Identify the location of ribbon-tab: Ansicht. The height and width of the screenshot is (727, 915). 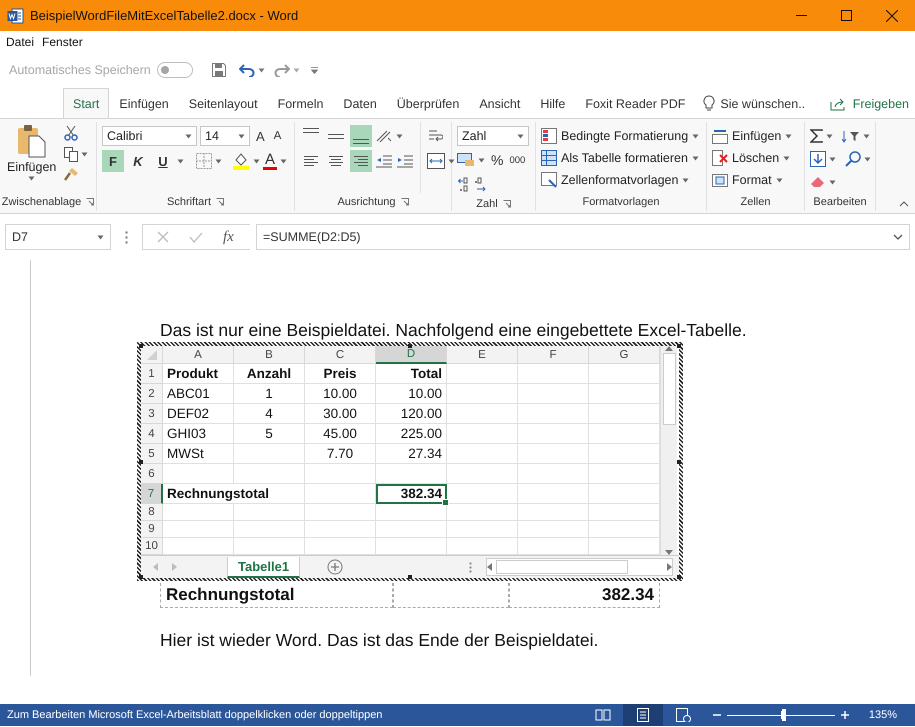
(499, 103).